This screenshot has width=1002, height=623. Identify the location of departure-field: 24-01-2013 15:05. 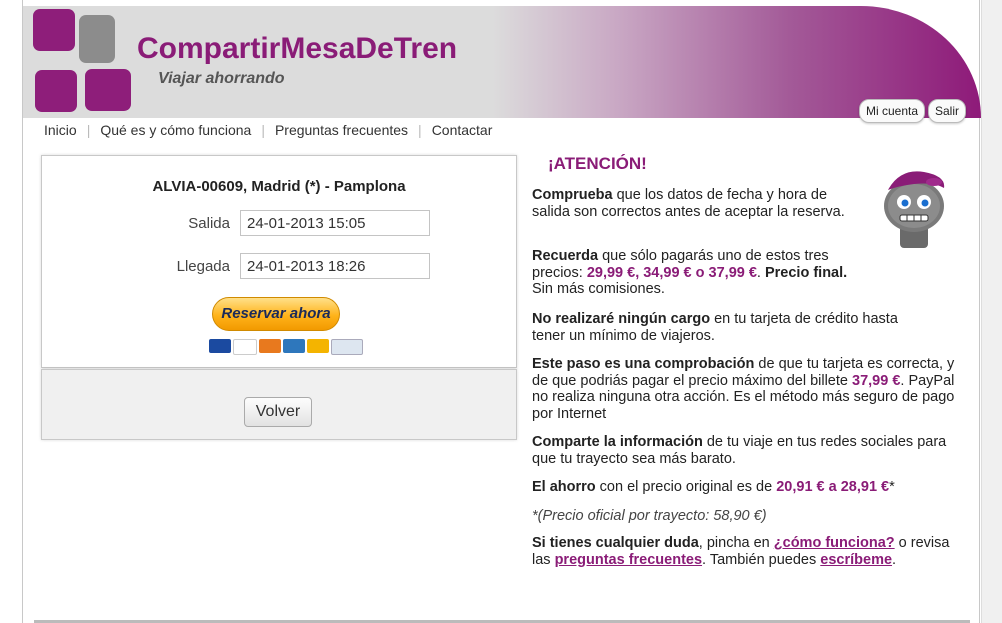
(335, 223).